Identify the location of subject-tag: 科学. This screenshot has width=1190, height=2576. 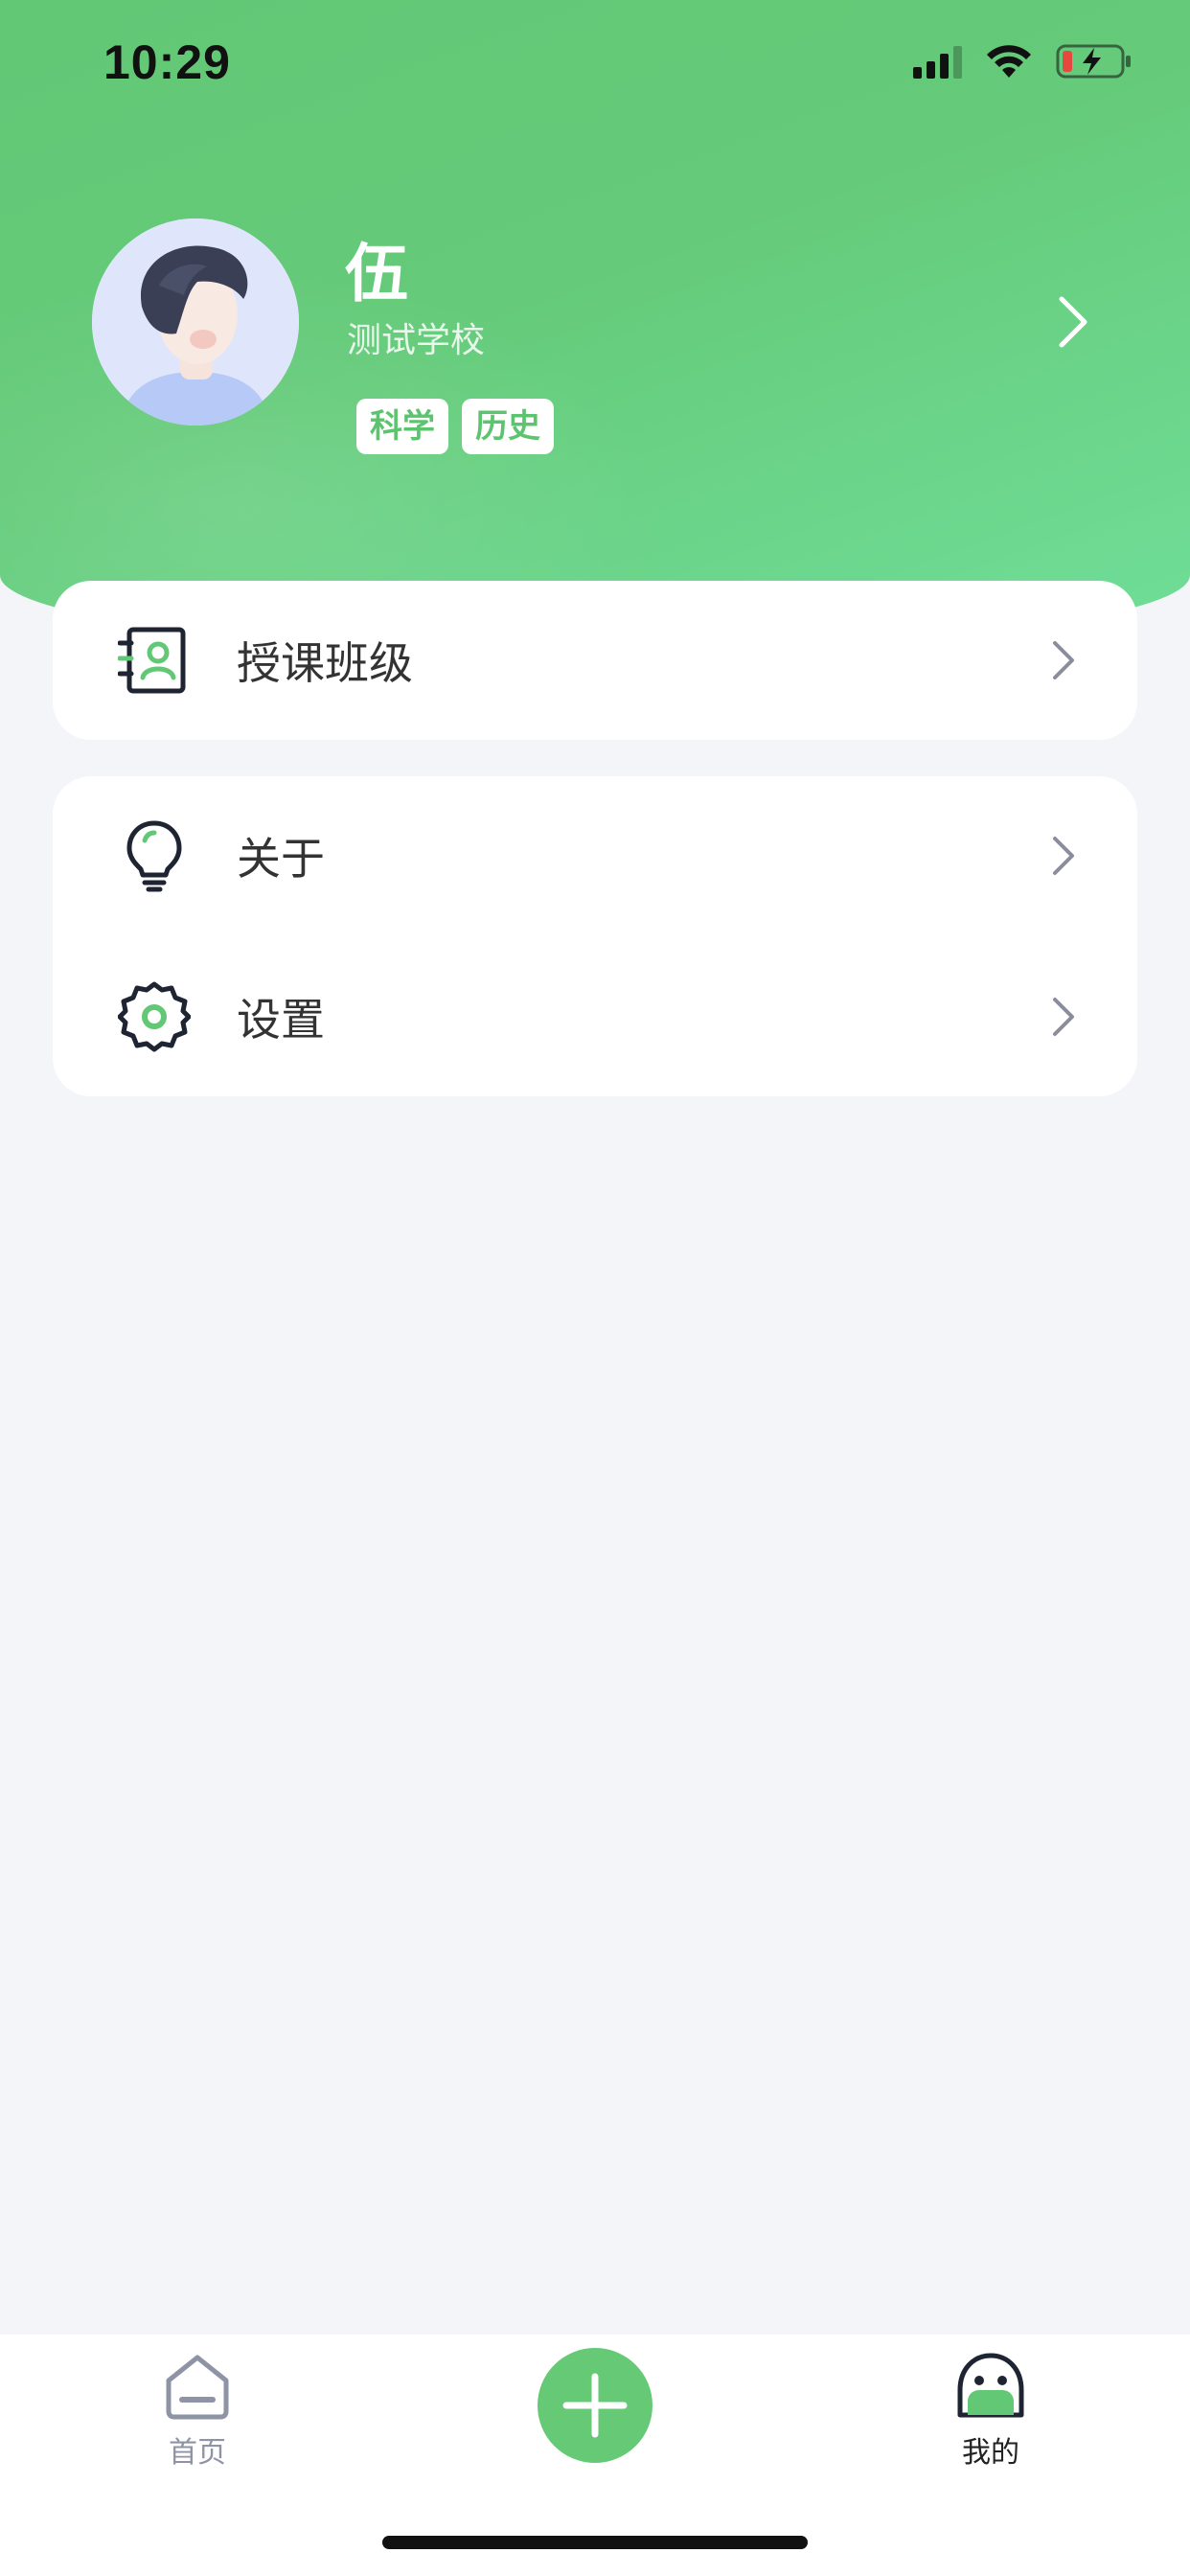
(402, 426).